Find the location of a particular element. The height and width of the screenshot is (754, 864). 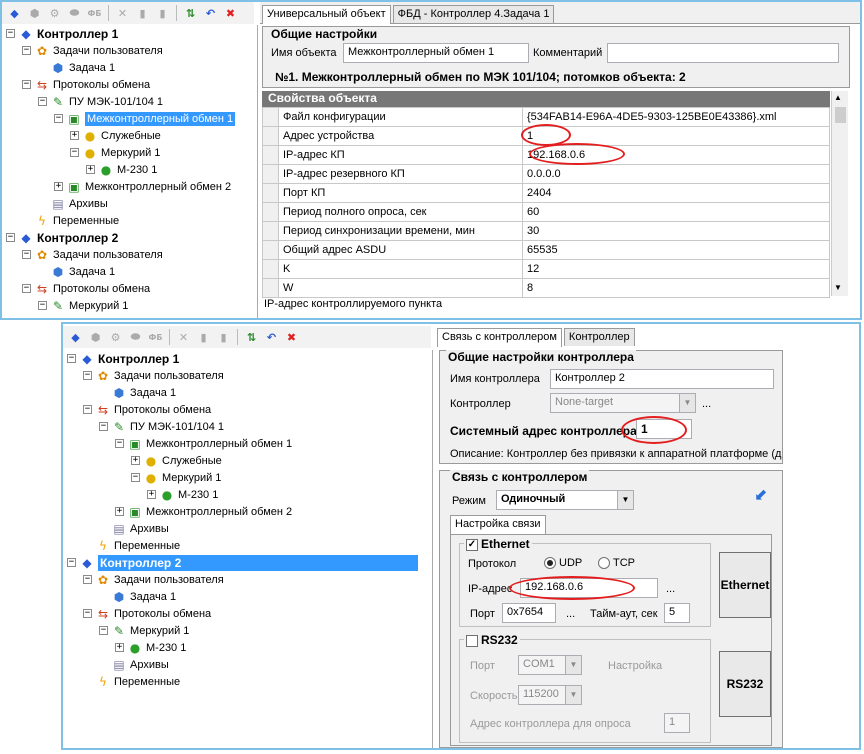

tree-item: ϟ Переменные is located at coordinates (70, 220).